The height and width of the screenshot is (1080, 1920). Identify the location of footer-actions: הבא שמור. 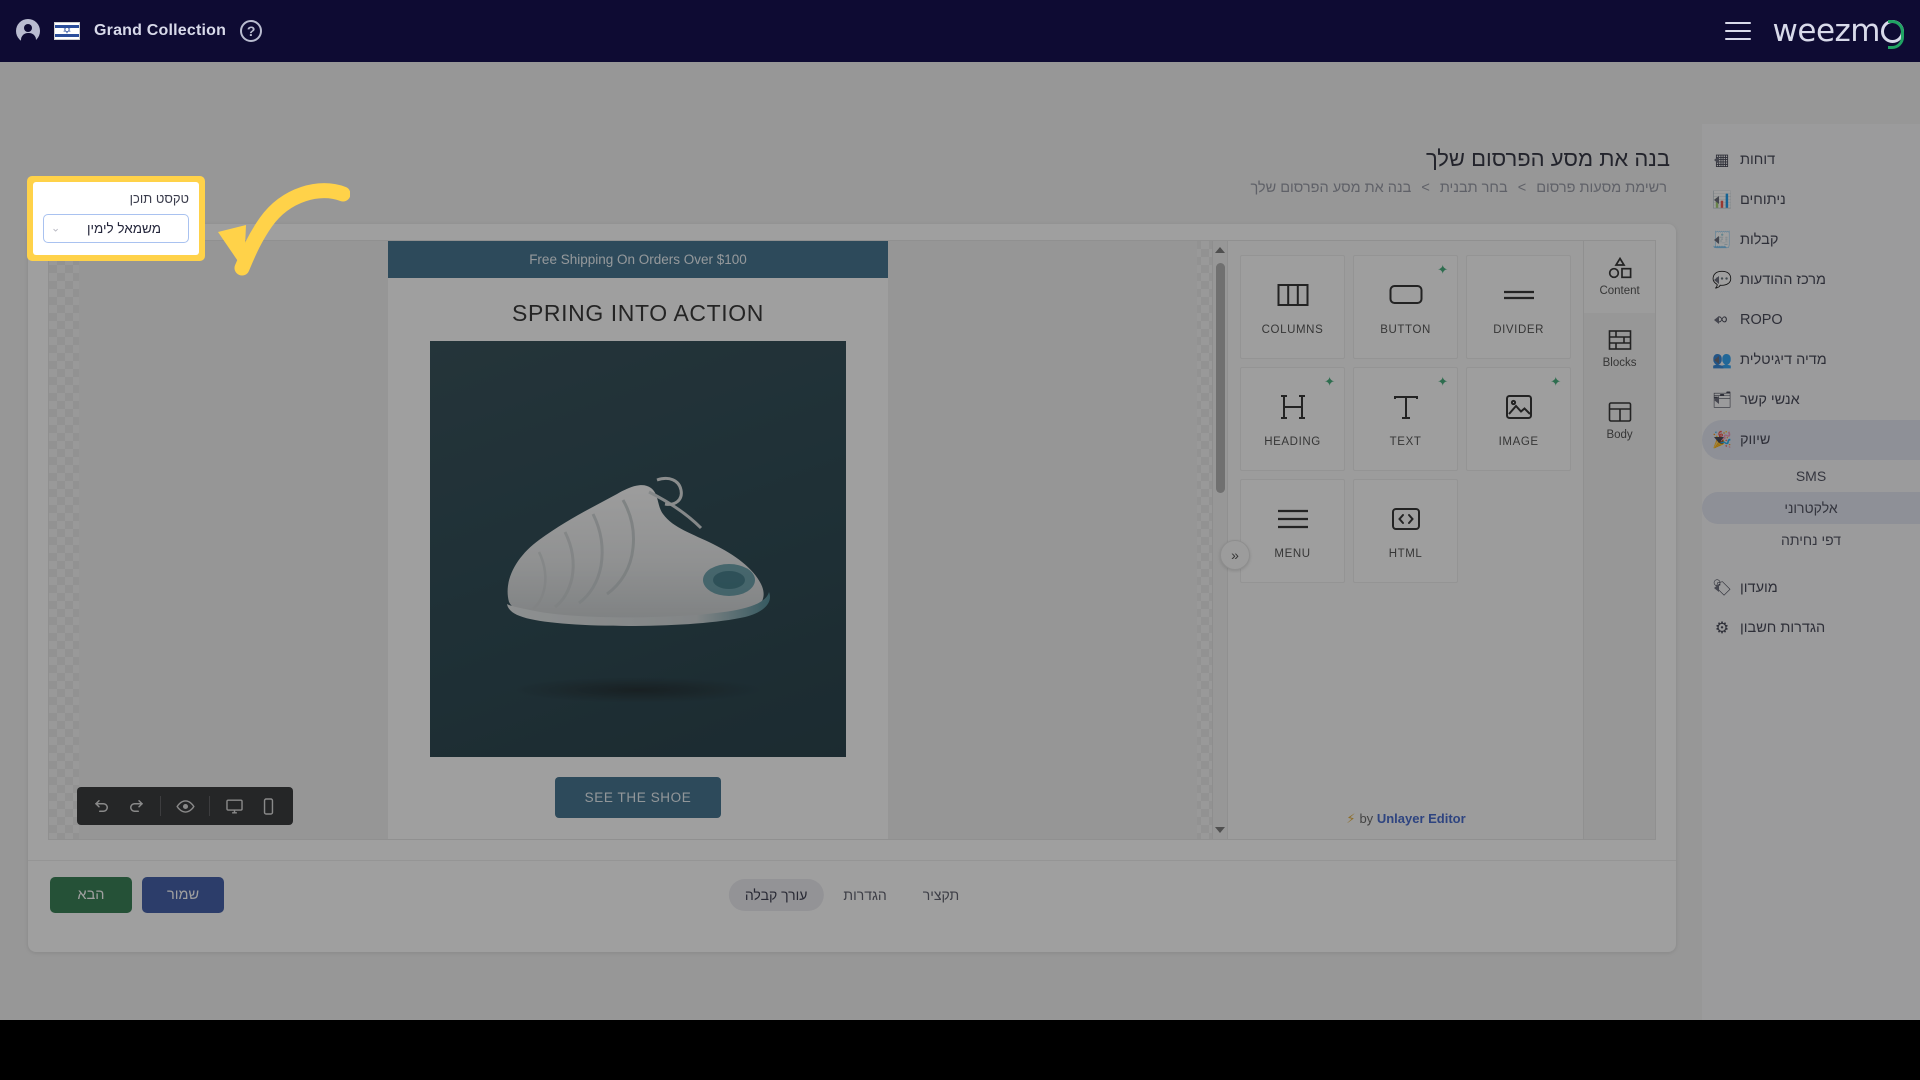
(137, 895).